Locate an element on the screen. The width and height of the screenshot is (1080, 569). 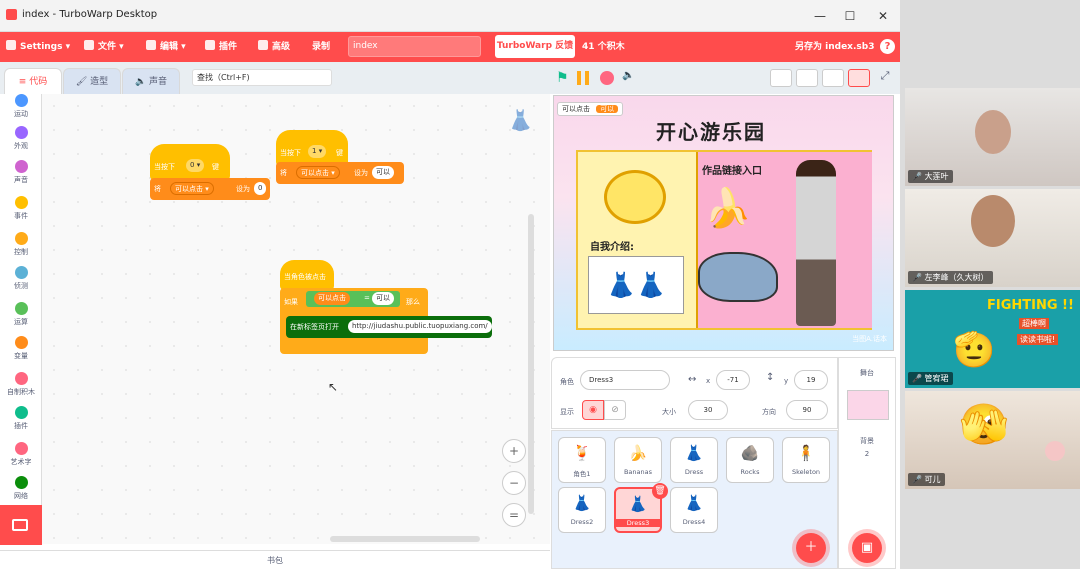
x-position-input: -71 is located at coordinates (733, 380).